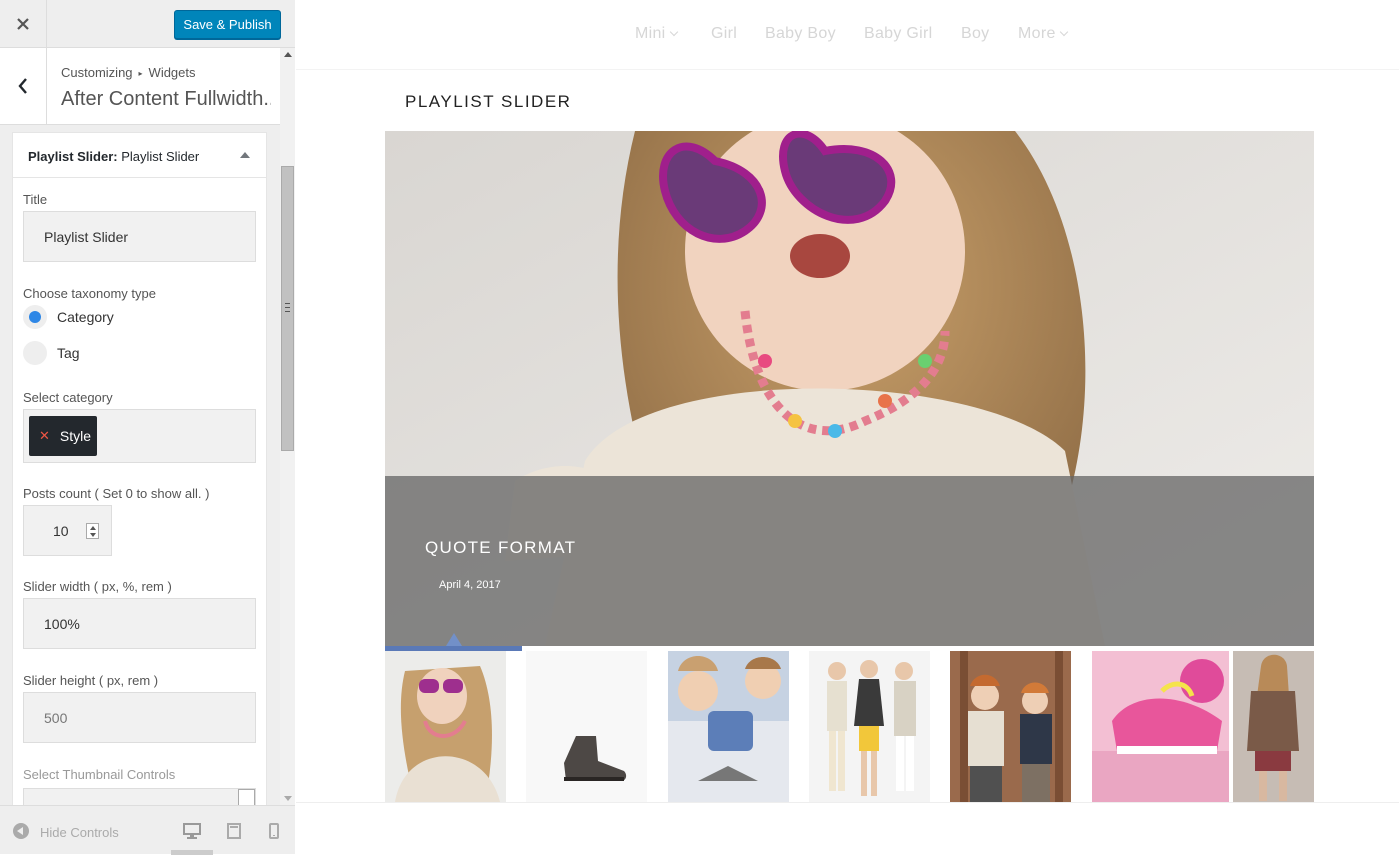 This screenshot has width=1399, height=855. I want to click on post-title: QUOTE FORMAT, so click(500, 548).